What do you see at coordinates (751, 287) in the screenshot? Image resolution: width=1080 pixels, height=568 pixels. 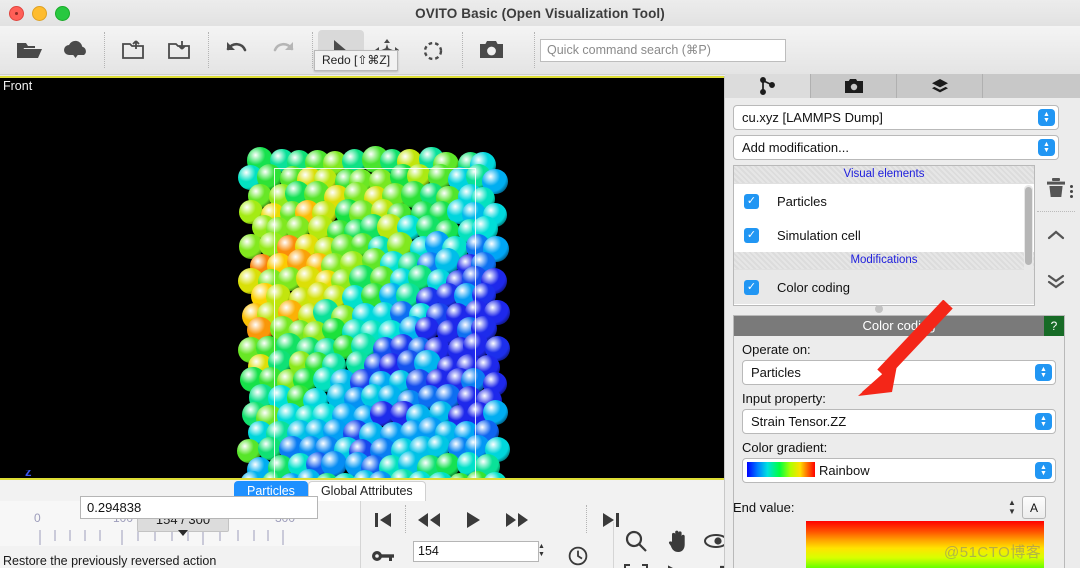 I see `checkbox-color-coding: ✓` at bounding box center [751, 287].